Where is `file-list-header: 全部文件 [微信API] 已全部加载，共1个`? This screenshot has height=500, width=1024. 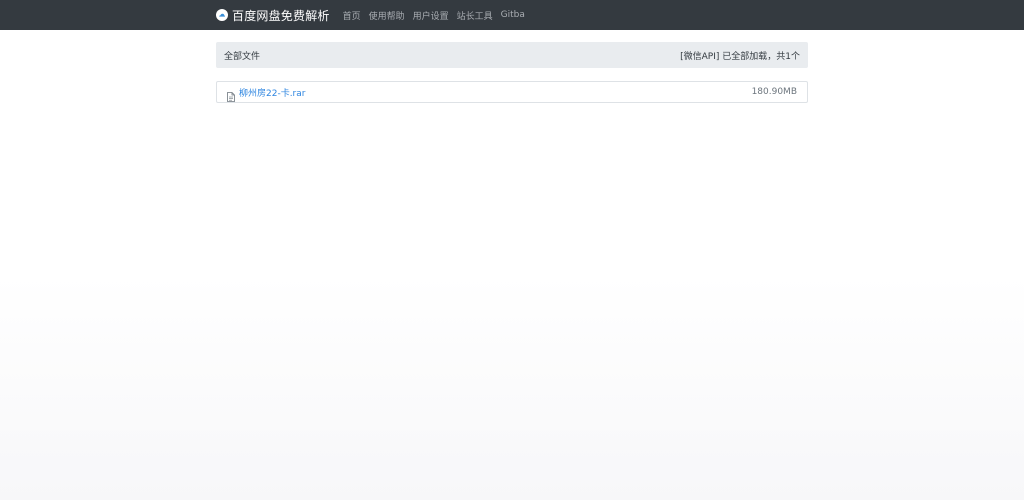
file-list-header: 全部文件 [微信API] 已全部加载，共1个 is located at coordinates (512, 55).